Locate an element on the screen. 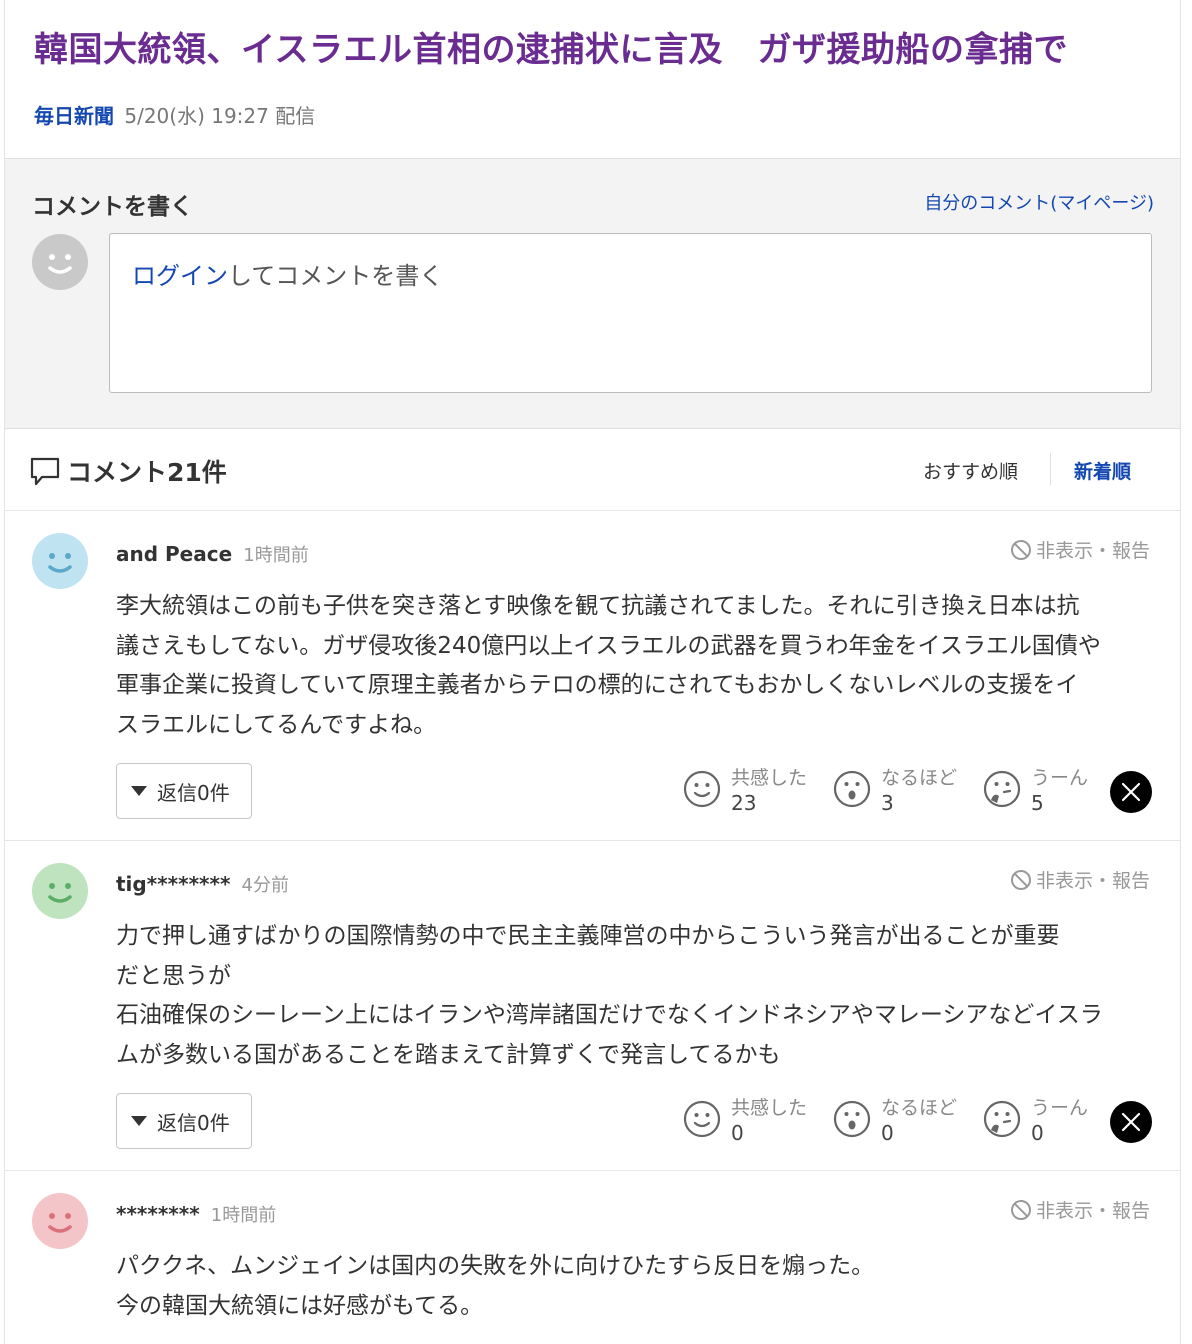  article-meta: 毎日新聞 5/20(水) 19:27 配信 is located at coordinates (174, 114).